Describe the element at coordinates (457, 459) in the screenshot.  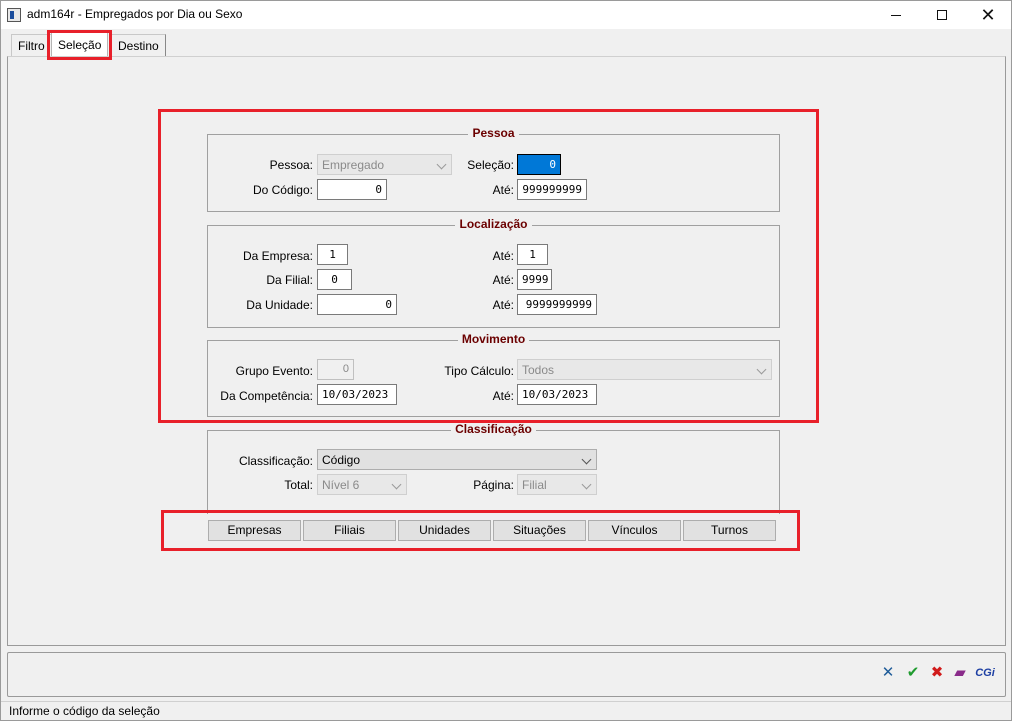
I see `classificacao-select: Código` at that location.